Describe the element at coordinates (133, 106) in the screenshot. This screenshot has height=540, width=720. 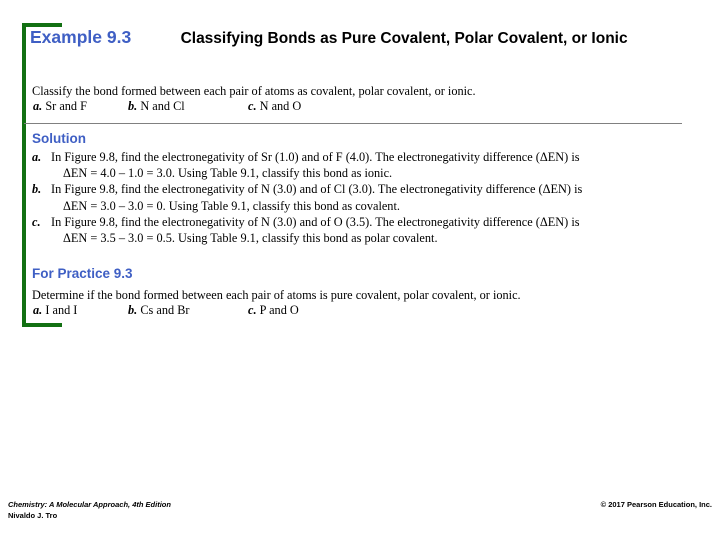
I see `problem-choice-b-label: b.` at that location.